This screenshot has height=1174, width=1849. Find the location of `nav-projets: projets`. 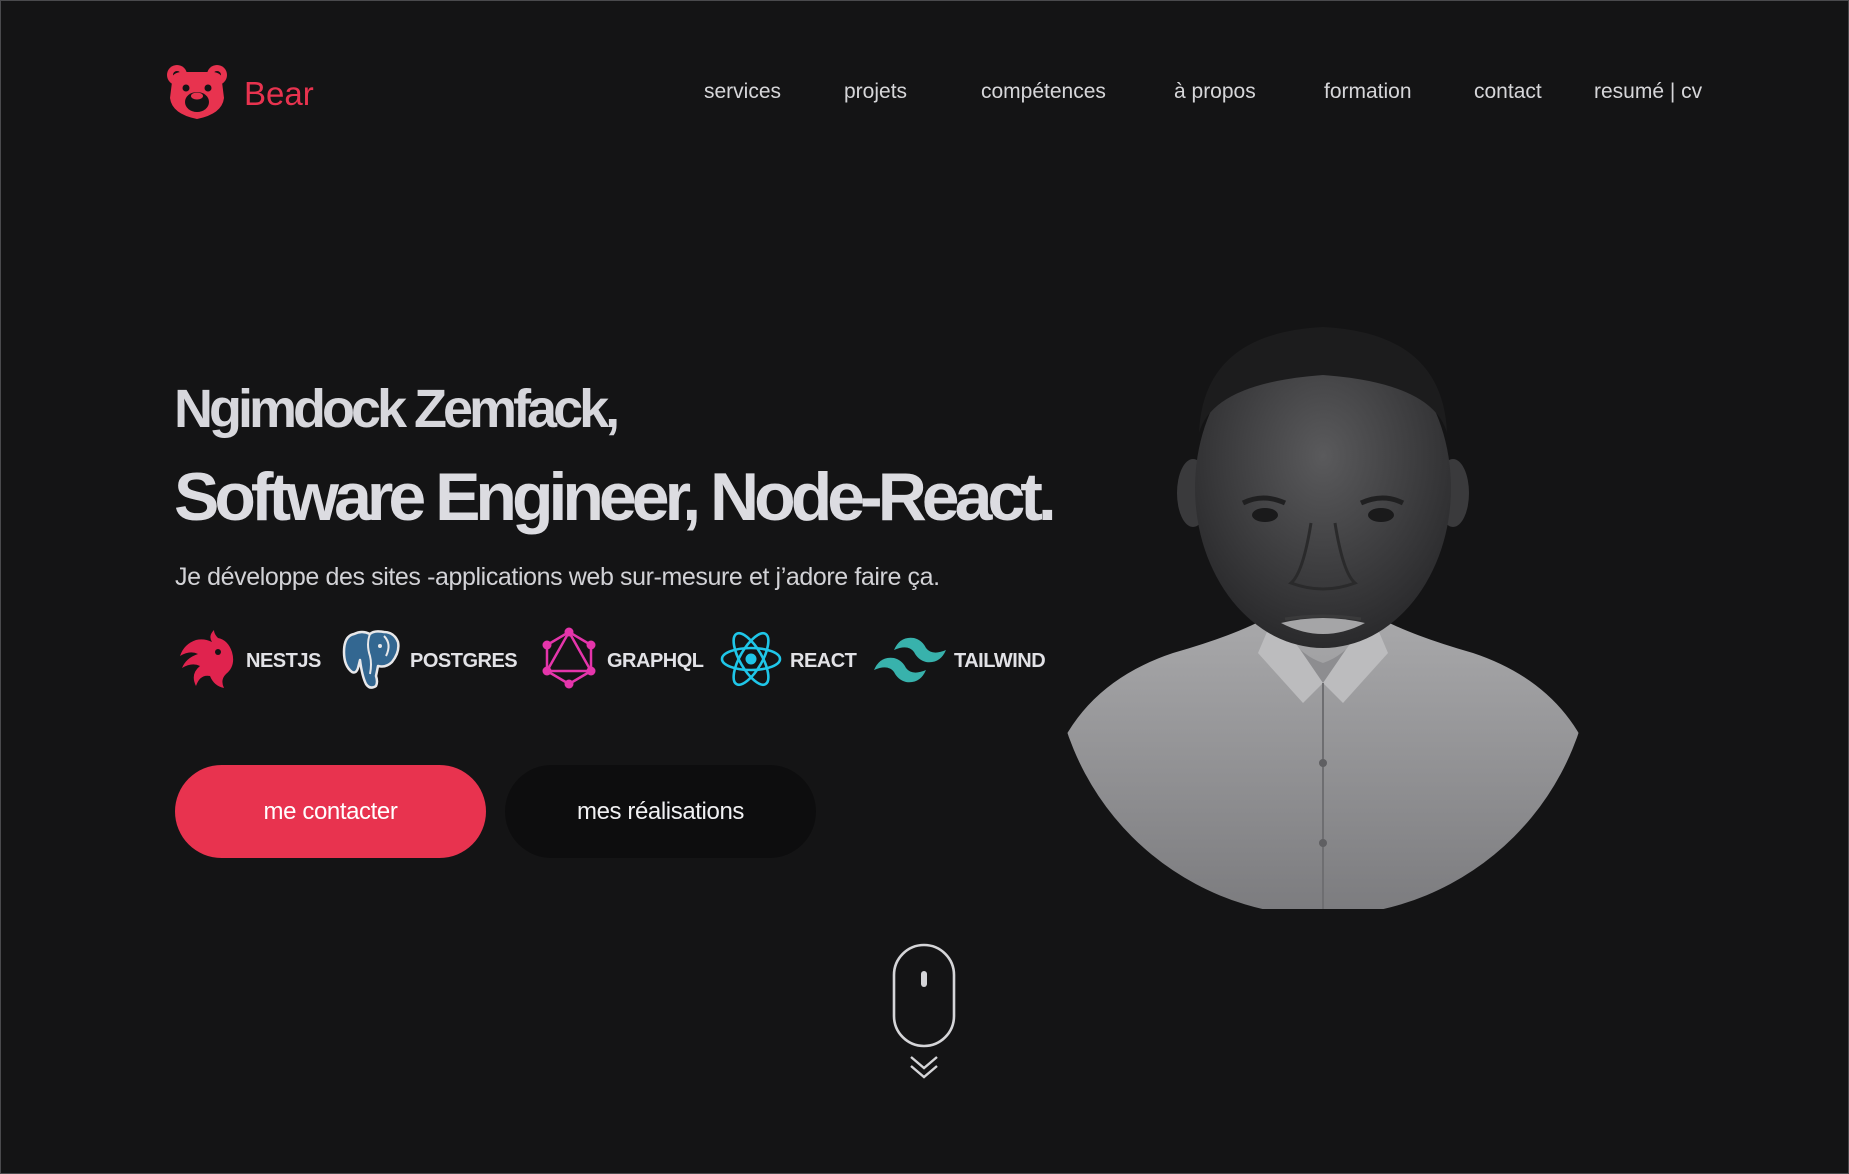

nav-projets: projets is located at coordinates (875, 92).